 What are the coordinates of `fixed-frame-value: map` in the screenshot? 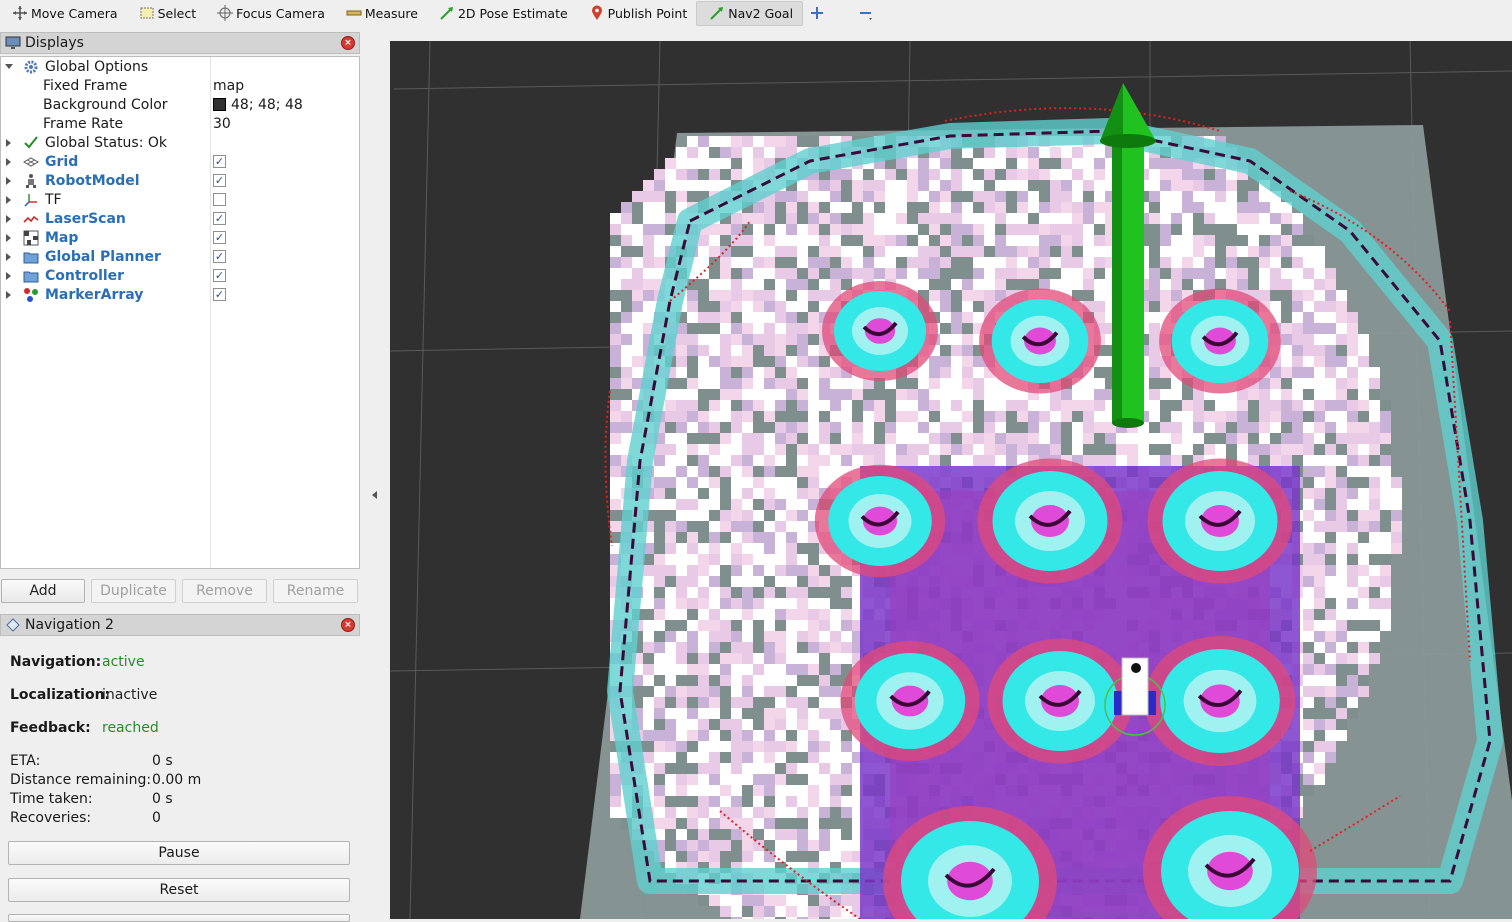 It's located at (228, 86).